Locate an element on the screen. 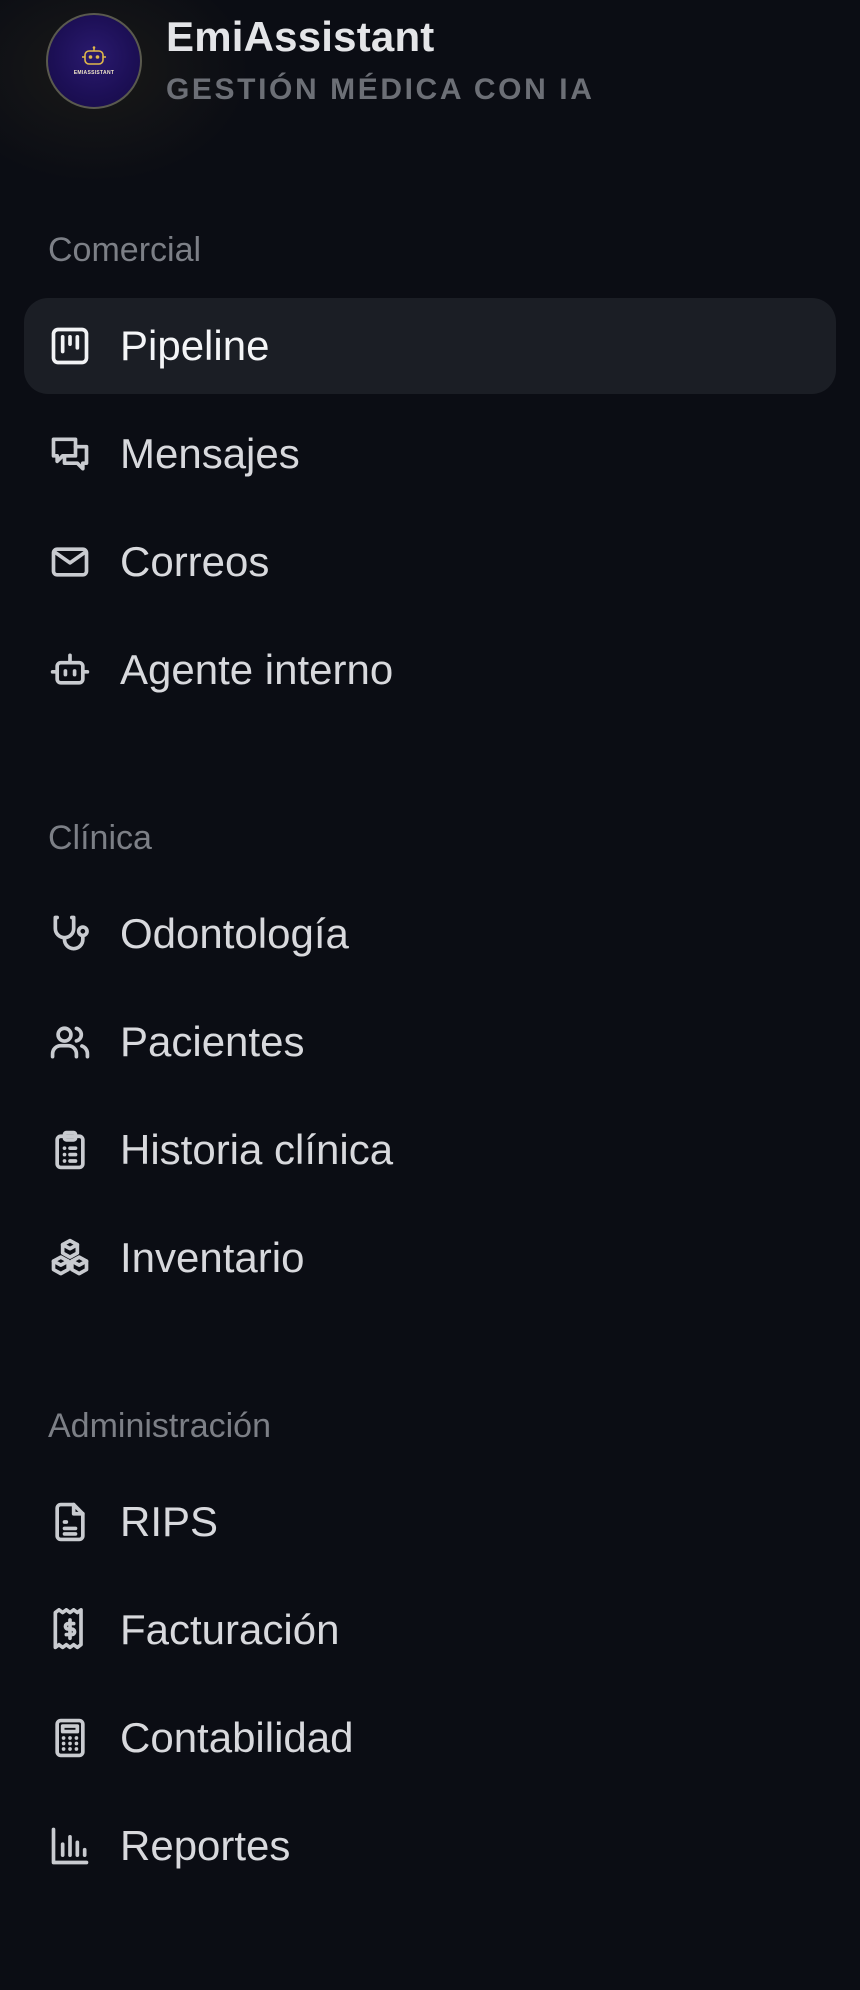 This screenshot has width=860, height=1990. nav-label: Contabilidad is located at coordinates (237, 1737).